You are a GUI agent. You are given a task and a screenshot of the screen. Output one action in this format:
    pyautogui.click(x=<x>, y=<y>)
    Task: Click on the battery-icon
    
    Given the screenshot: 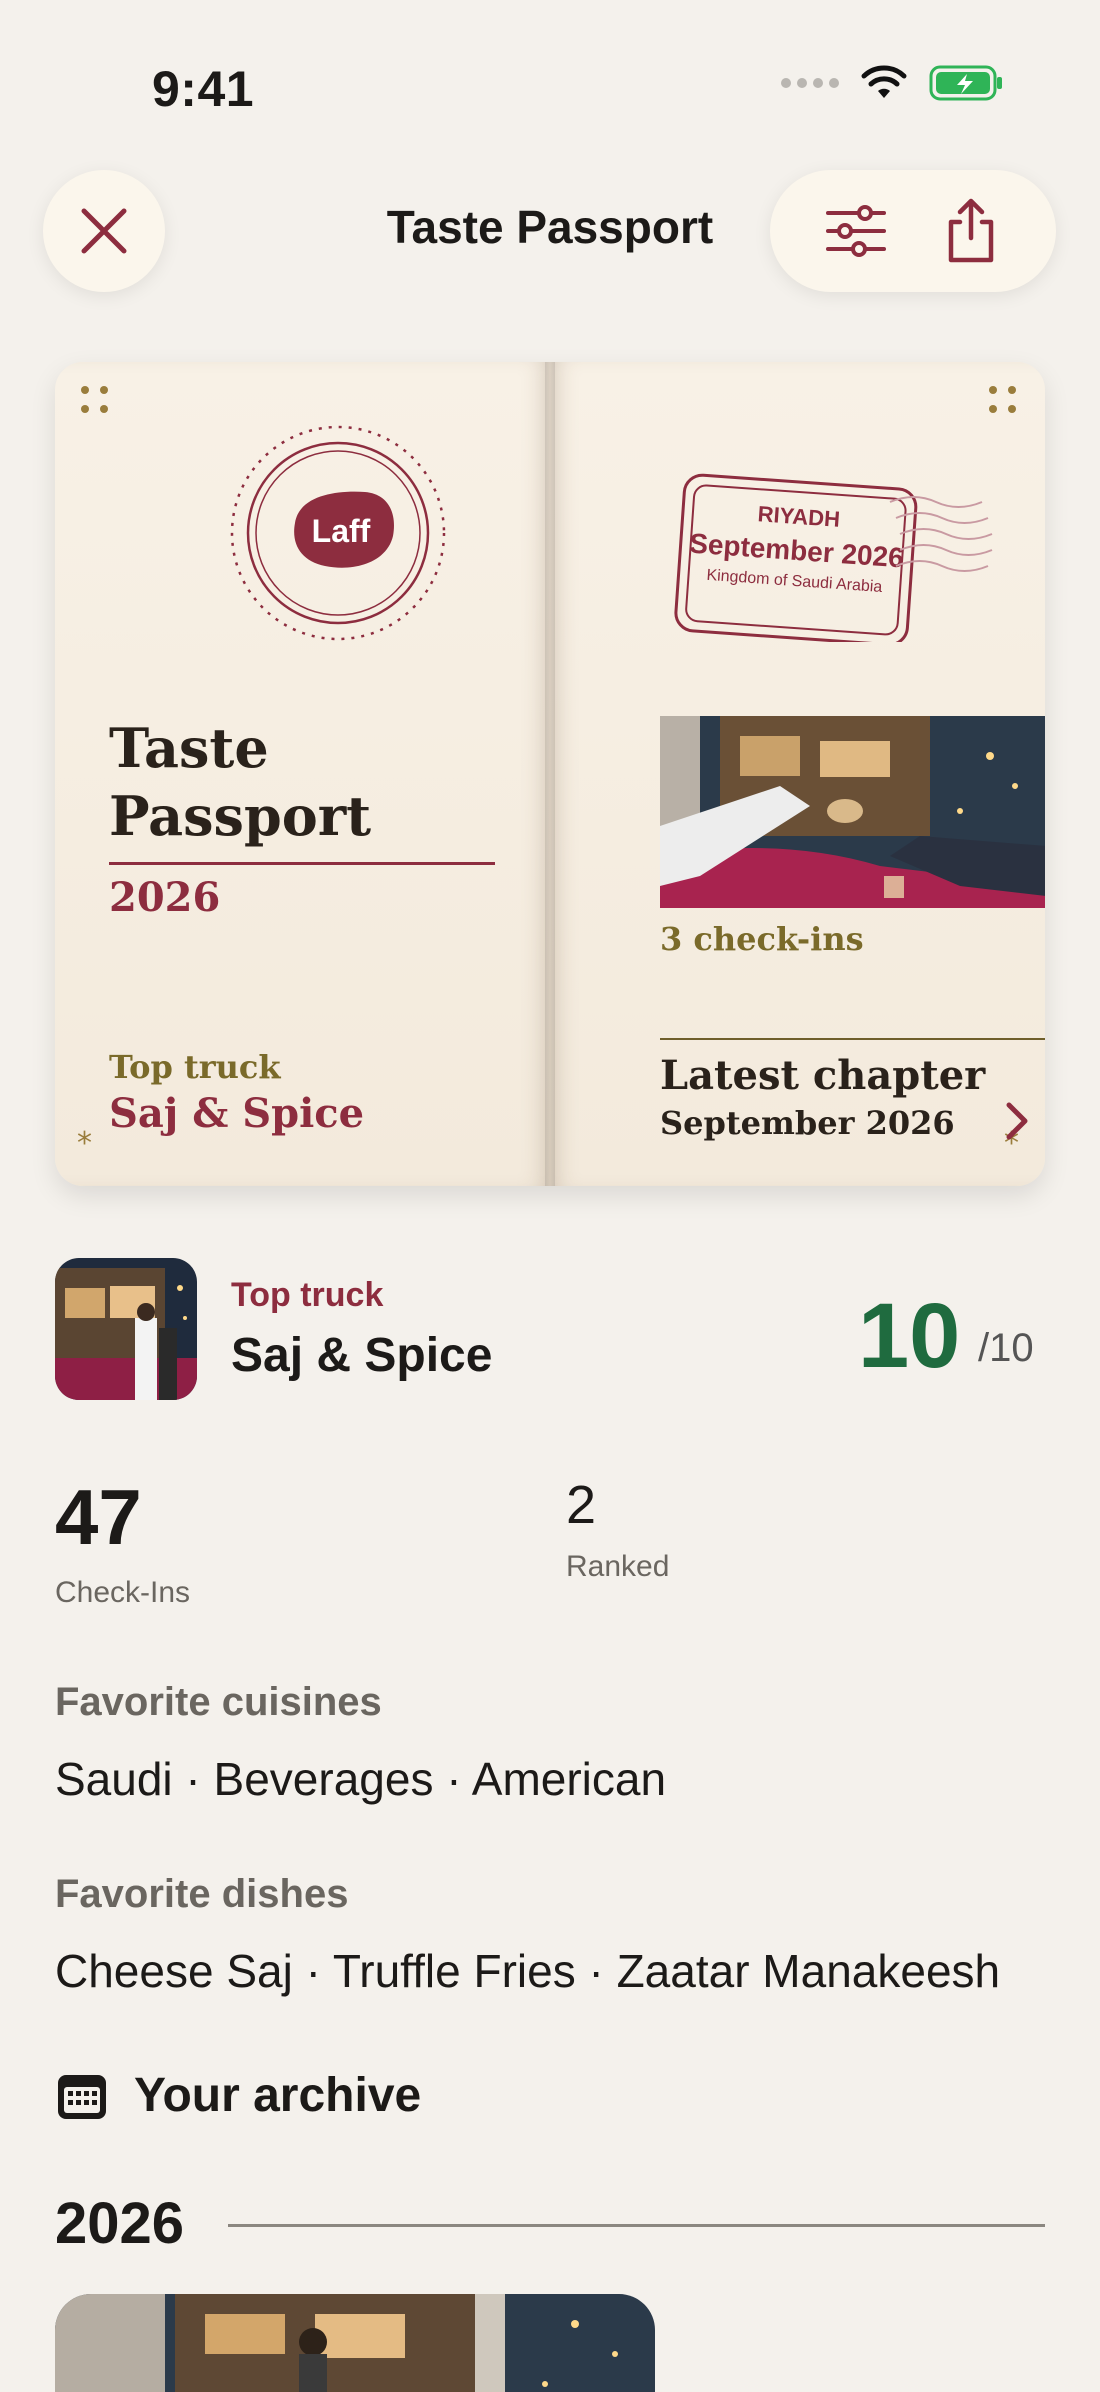 What is the action you would take?
    pyautogui.click(x=965, y=83)
    